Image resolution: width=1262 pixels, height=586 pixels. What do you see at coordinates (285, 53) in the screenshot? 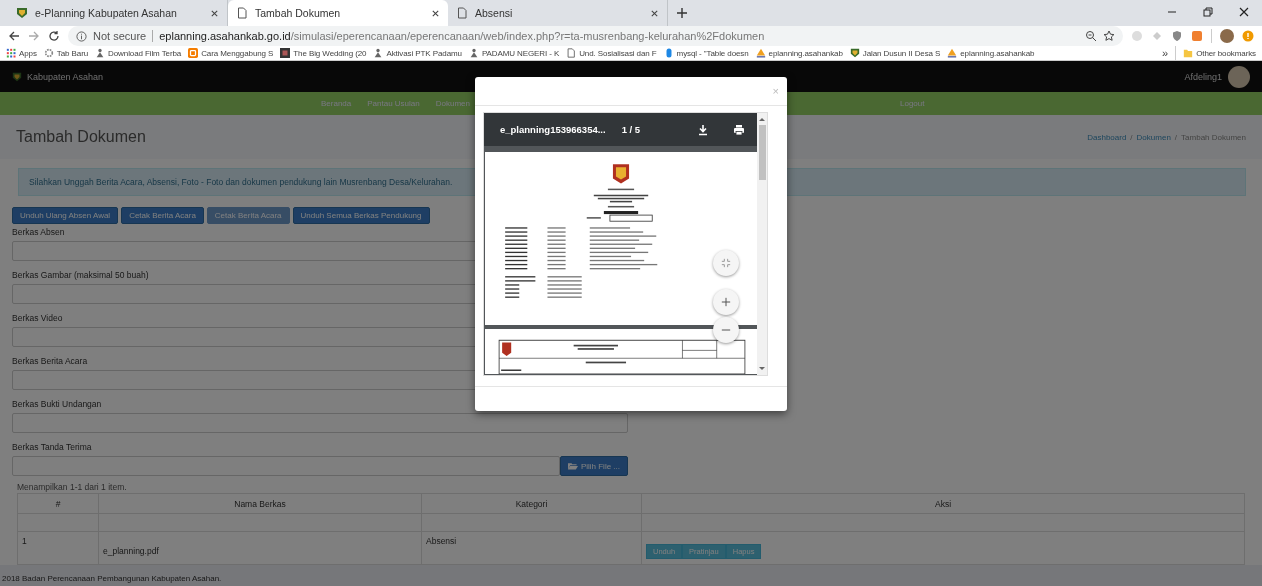
I see `thumbnail-icon` at bounding box center [285, 53].